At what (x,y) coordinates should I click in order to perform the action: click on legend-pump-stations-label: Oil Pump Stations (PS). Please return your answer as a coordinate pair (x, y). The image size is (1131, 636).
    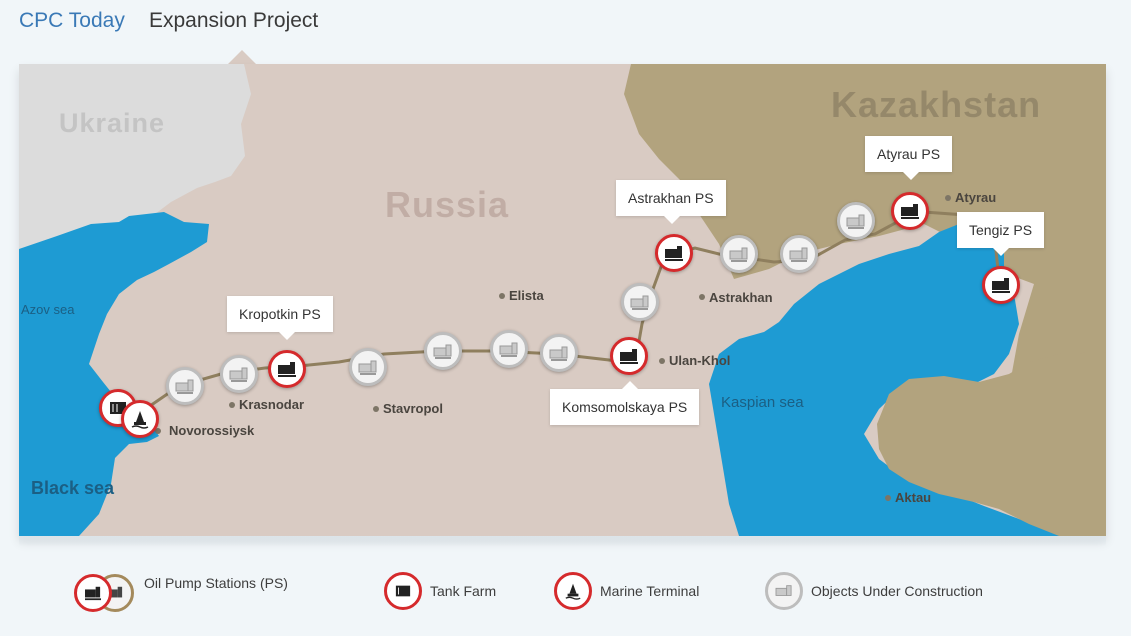
    Looking at the image, I should click on (216, 583).